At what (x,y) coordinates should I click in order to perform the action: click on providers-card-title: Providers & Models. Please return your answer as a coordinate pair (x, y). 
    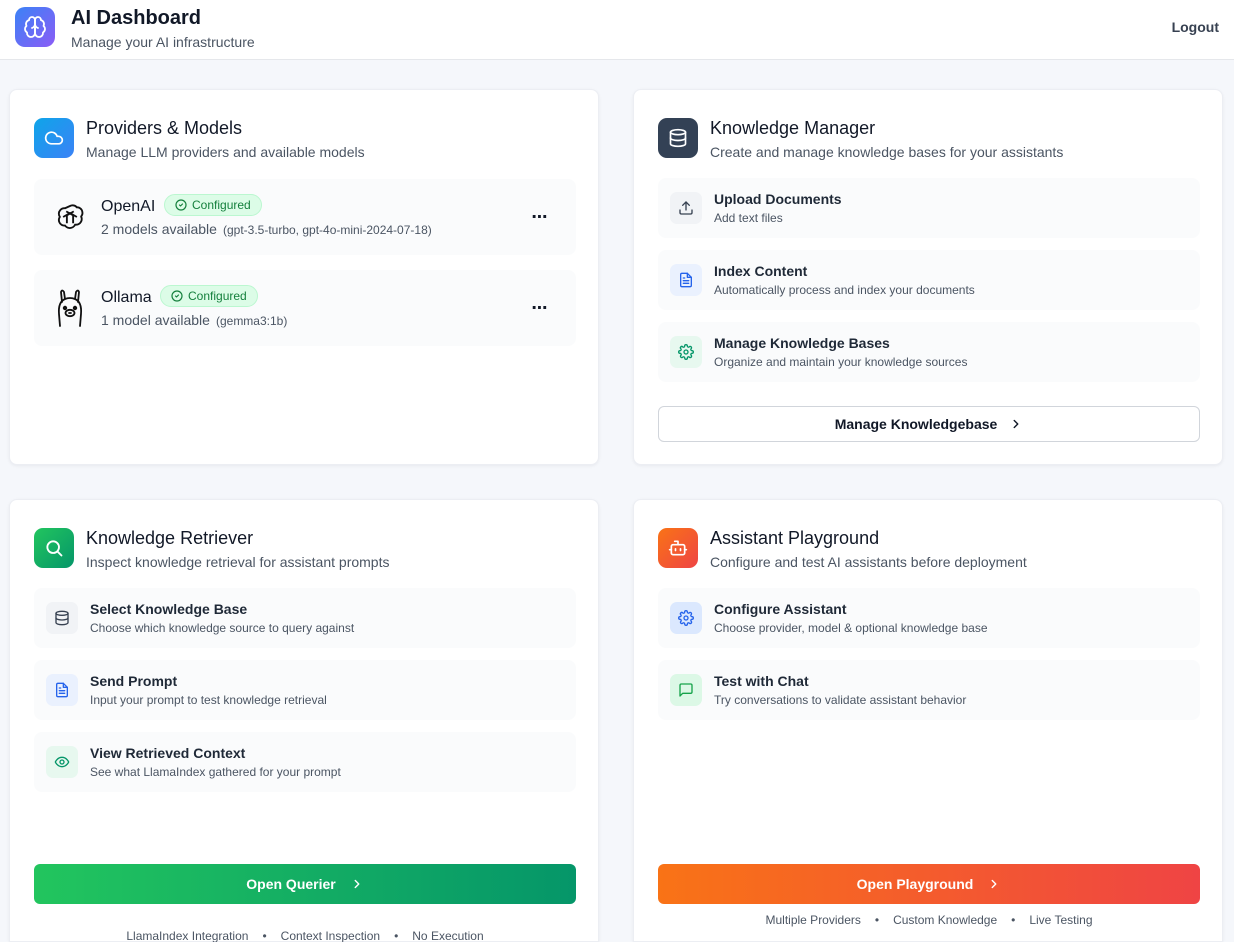
    Looking at the image, I should click on (164, 128).